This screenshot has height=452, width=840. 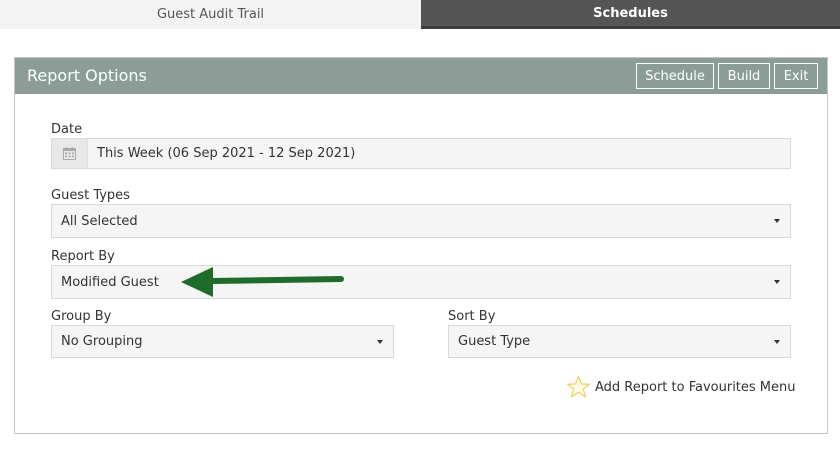 I want to click on date-field: This Week (06 Sep 2021 - 12 Sep 2021), so click(x=421, y=153).